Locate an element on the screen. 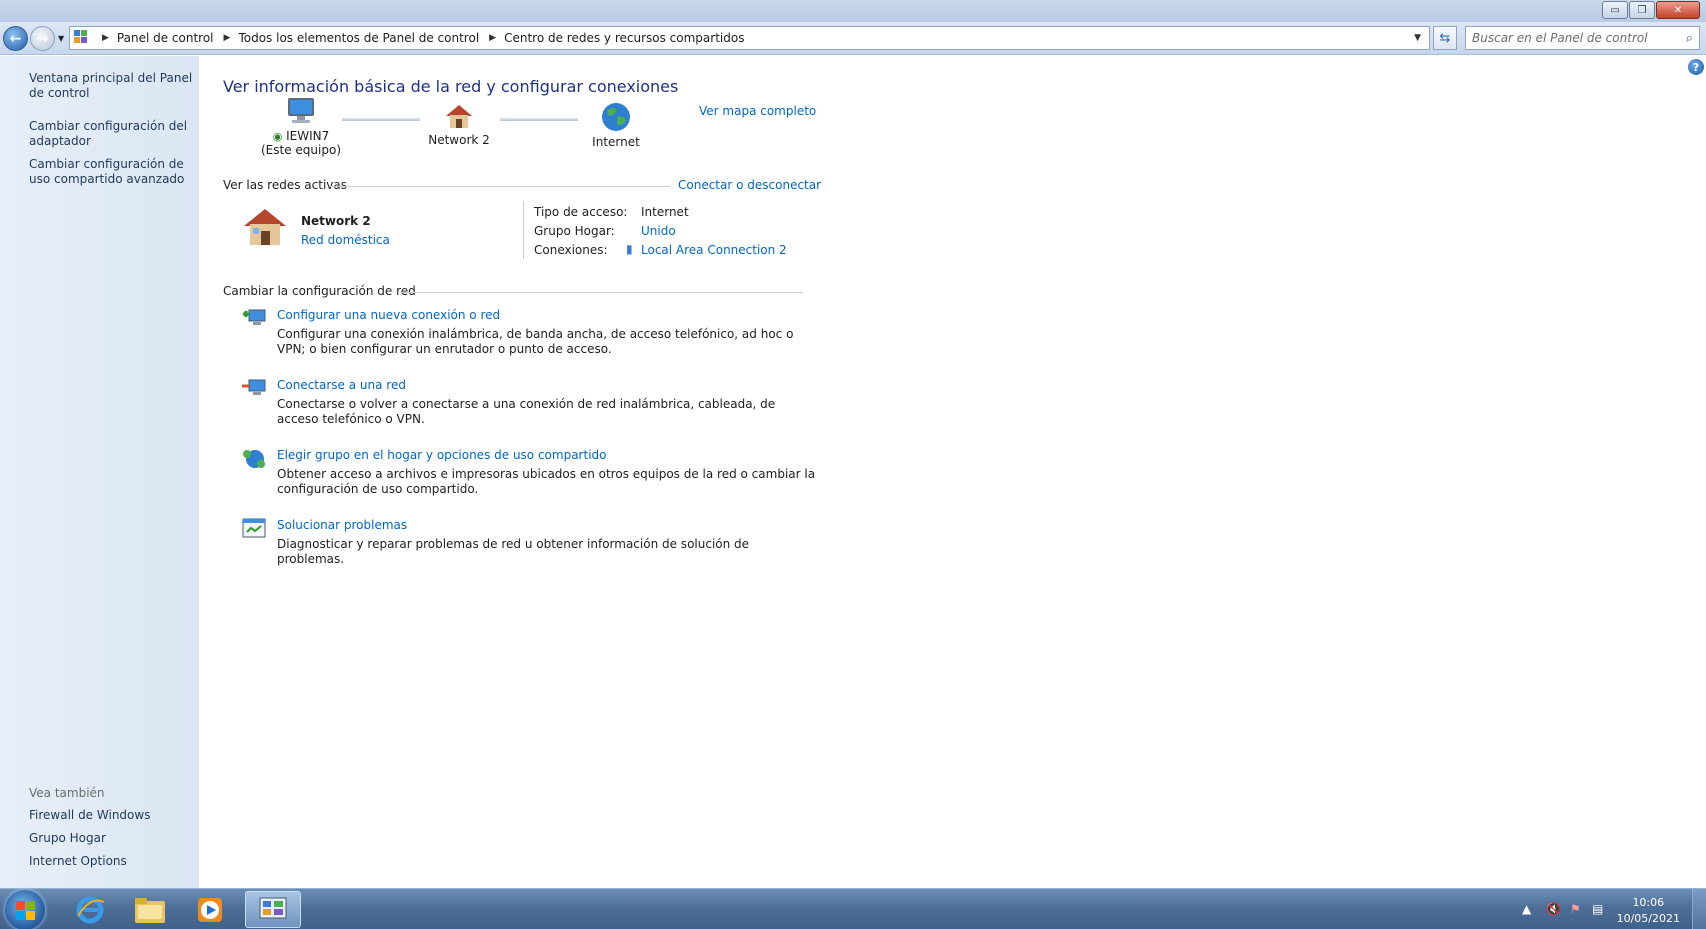  clock-date: 10/05/2021 is located at coordinates (1648, 918).